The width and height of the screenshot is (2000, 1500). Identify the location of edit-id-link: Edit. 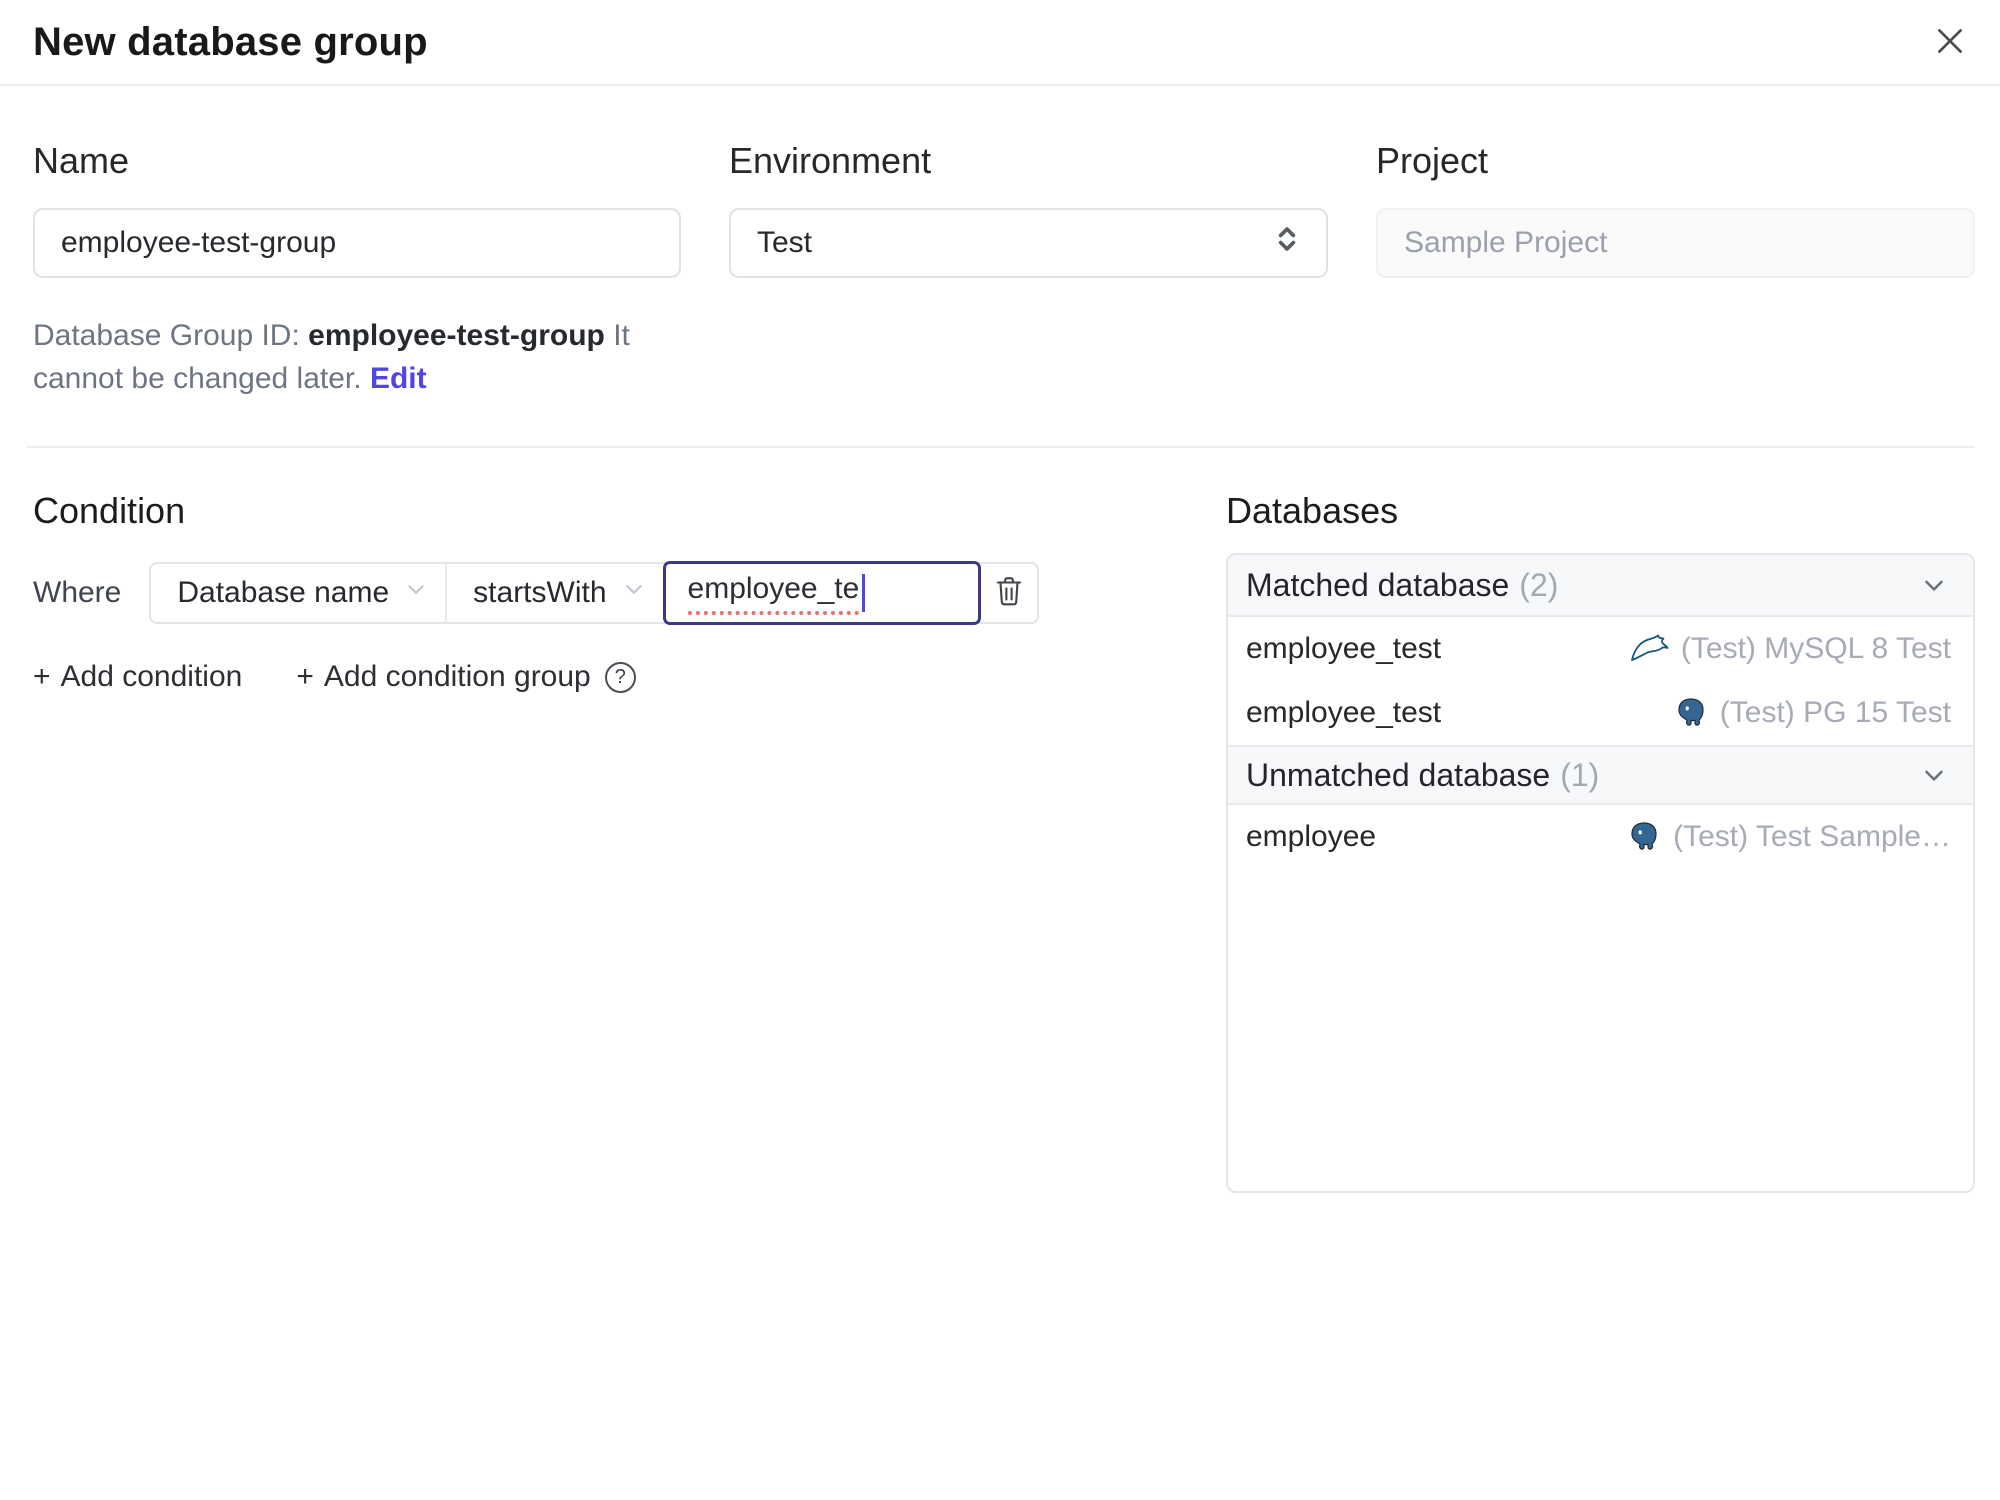
(398, 378).